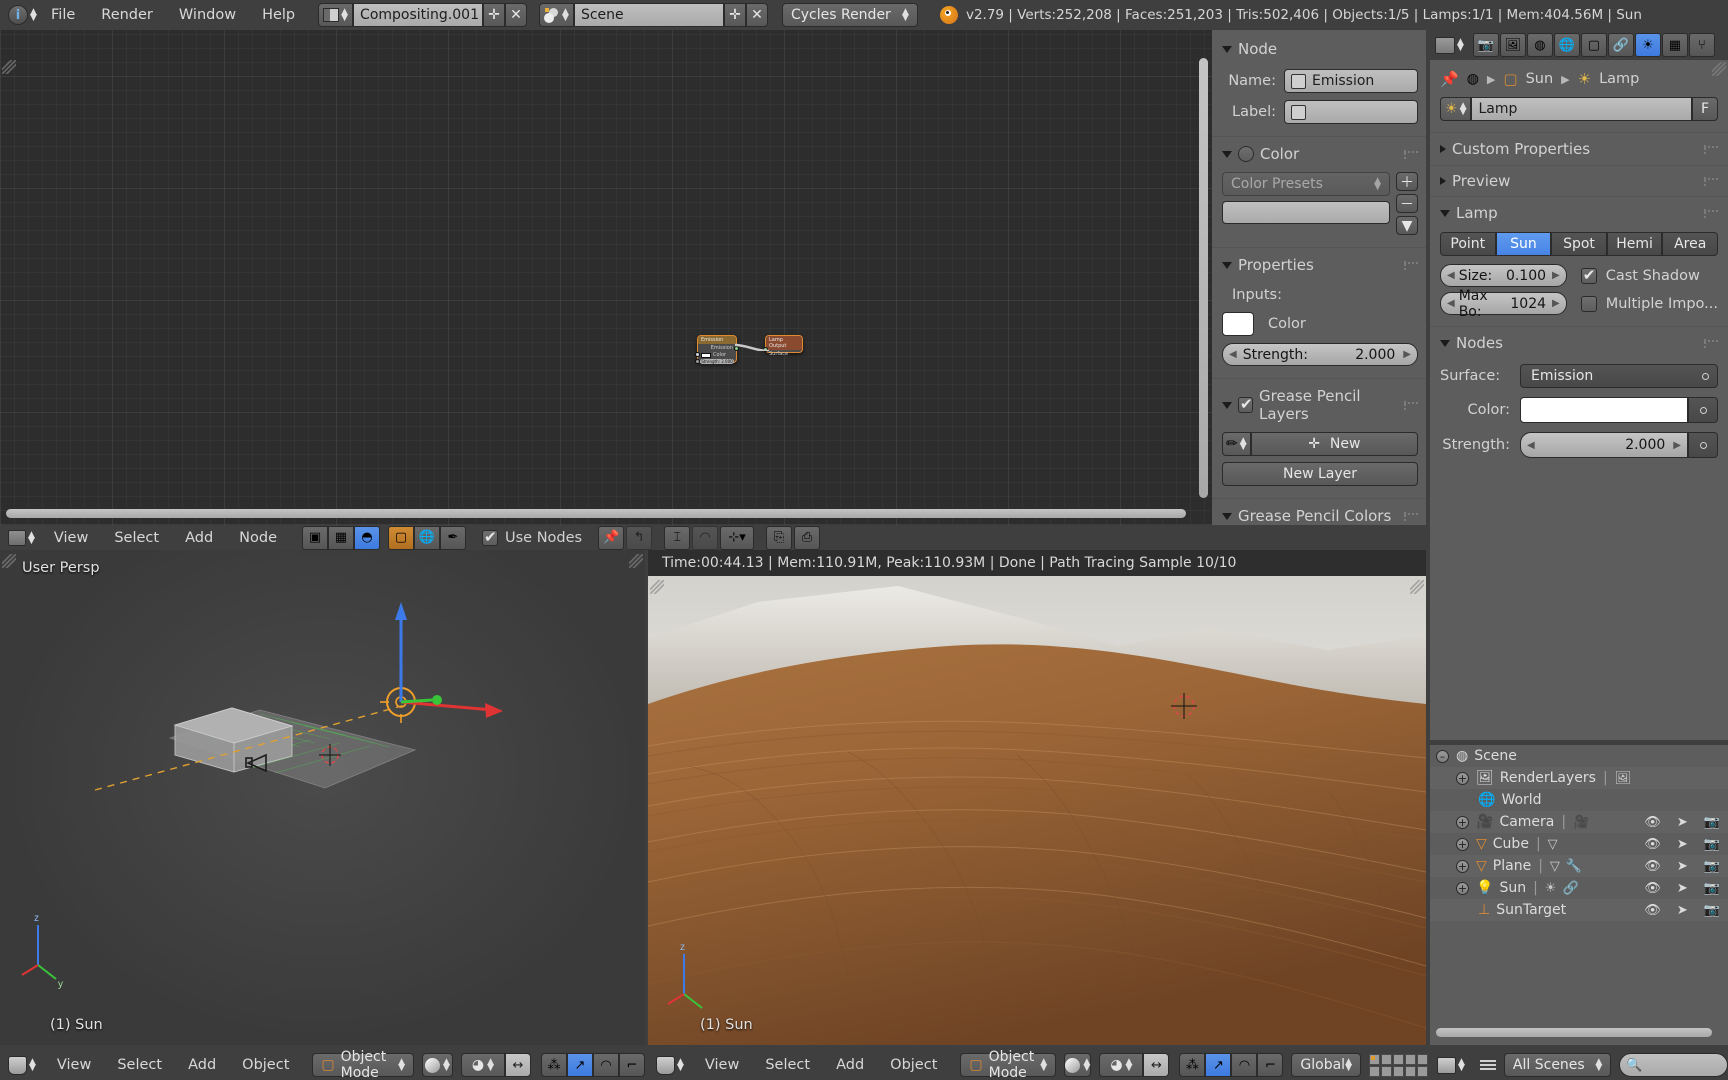  What do you see at coordinates (1701, 45) in the screenshot?
I see `particles-tab-icon: ⑂` at bounding box center [1701, 45].